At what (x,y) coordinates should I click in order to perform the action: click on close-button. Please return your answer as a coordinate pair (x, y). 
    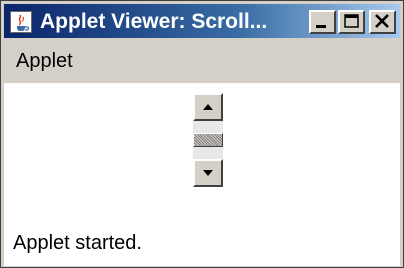
    Looking at the image, I should click on (382, 22).